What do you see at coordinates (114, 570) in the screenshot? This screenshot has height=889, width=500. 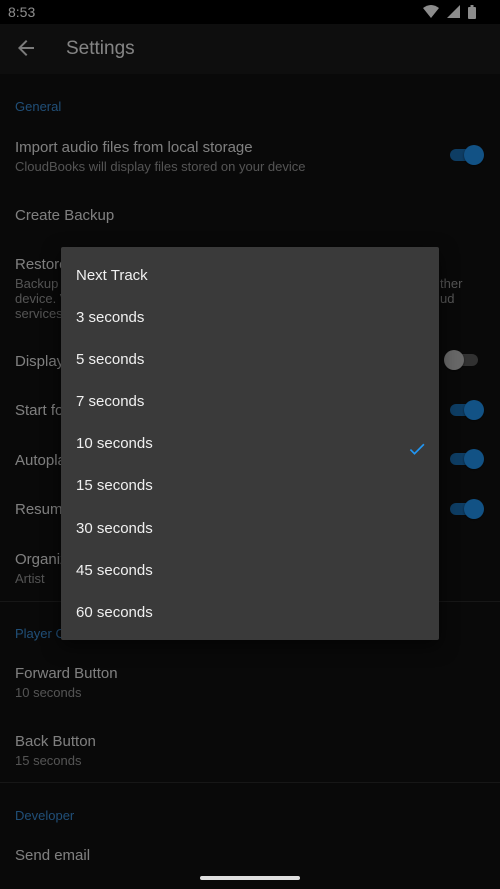 I see `menu-item-label: 45 seconds` at bounding box center [114, 570].